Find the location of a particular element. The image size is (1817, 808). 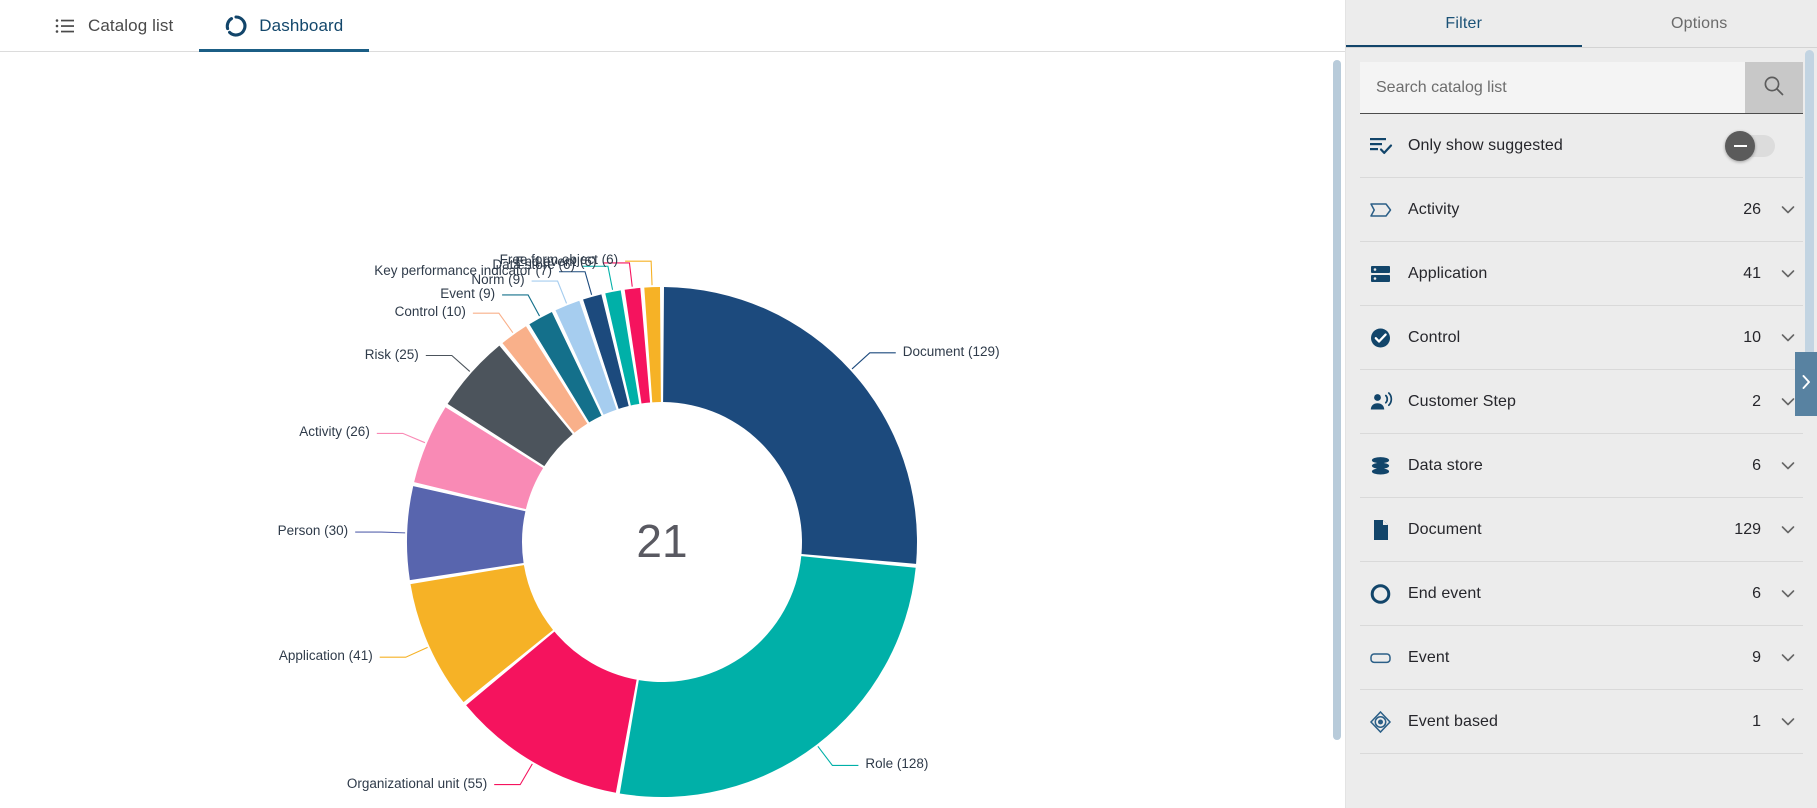

donut-slice-label: Control (10) is located at coordinates (430, 312).